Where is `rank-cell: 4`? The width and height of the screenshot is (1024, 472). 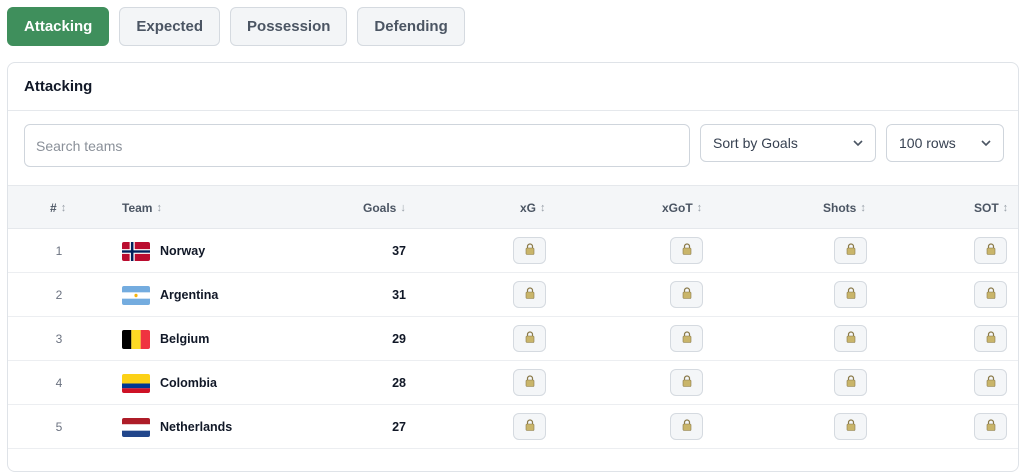
rank-cell: 4 is located at coordinates (59, 383).